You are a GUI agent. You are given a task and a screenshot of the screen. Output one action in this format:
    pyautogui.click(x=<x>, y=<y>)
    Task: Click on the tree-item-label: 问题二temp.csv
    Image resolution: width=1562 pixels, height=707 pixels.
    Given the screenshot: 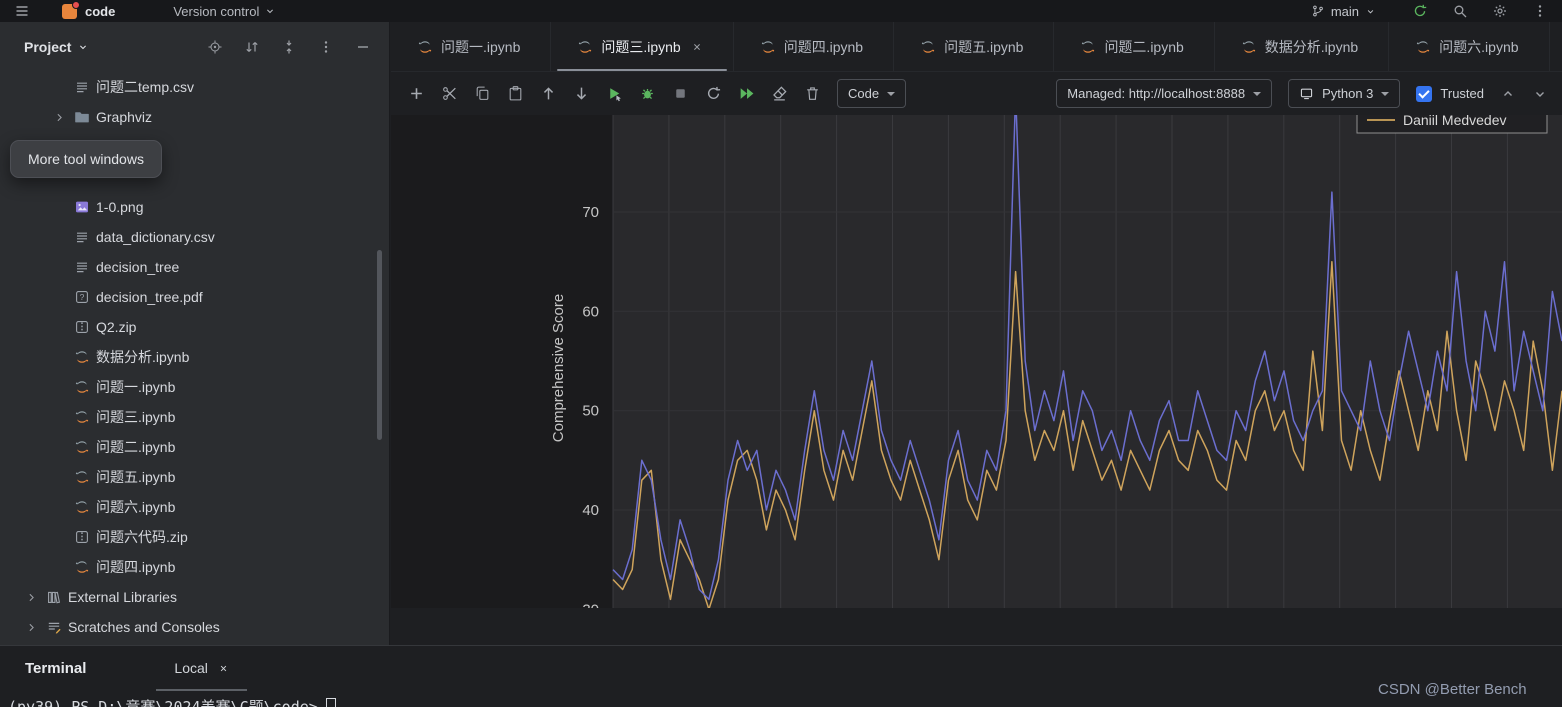 What is the action you would take?
    pyautogui.click(x=145, y=87)
    